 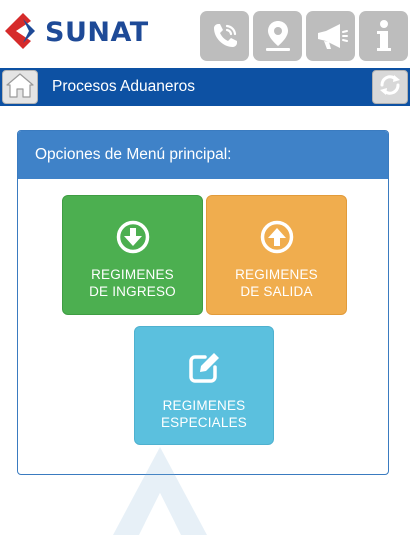 What do you see at coordinates (97, 32) in the screenshot?
I see `brand-name: SUNAT` at bounding box center [97, 32].